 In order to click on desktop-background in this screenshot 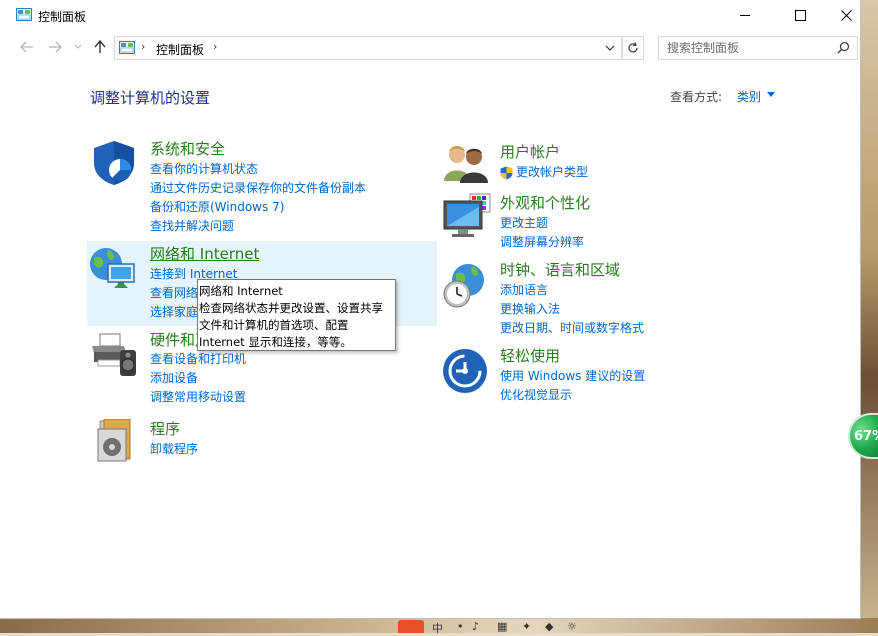, I will do `click(869, 316)`.